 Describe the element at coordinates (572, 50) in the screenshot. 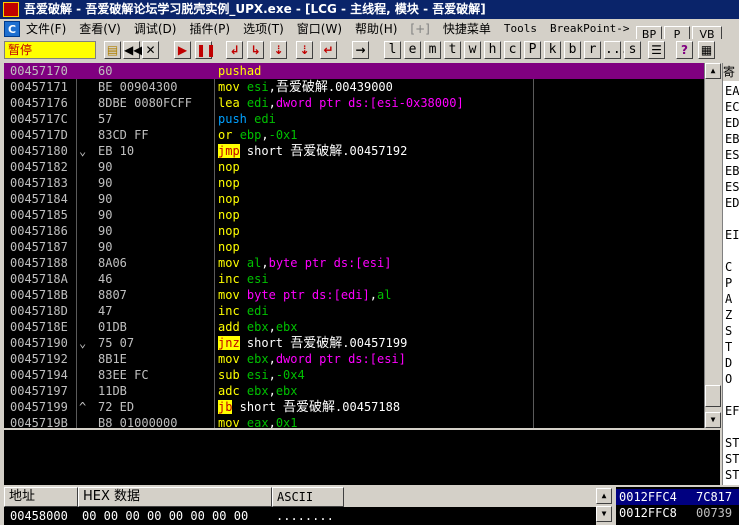

I see `window-b-button: b` at that location.